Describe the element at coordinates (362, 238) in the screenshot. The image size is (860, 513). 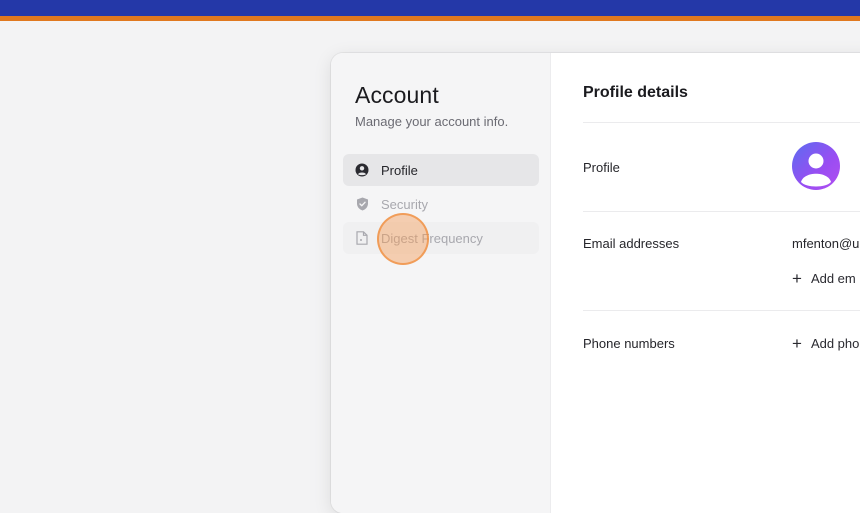
I see `document-icon` at that location.